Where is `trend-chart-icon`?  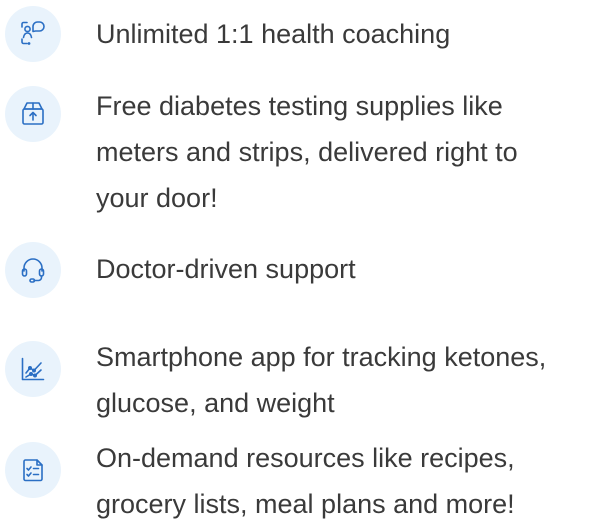 trend-chart-icon is located at coordinates (33, 369).